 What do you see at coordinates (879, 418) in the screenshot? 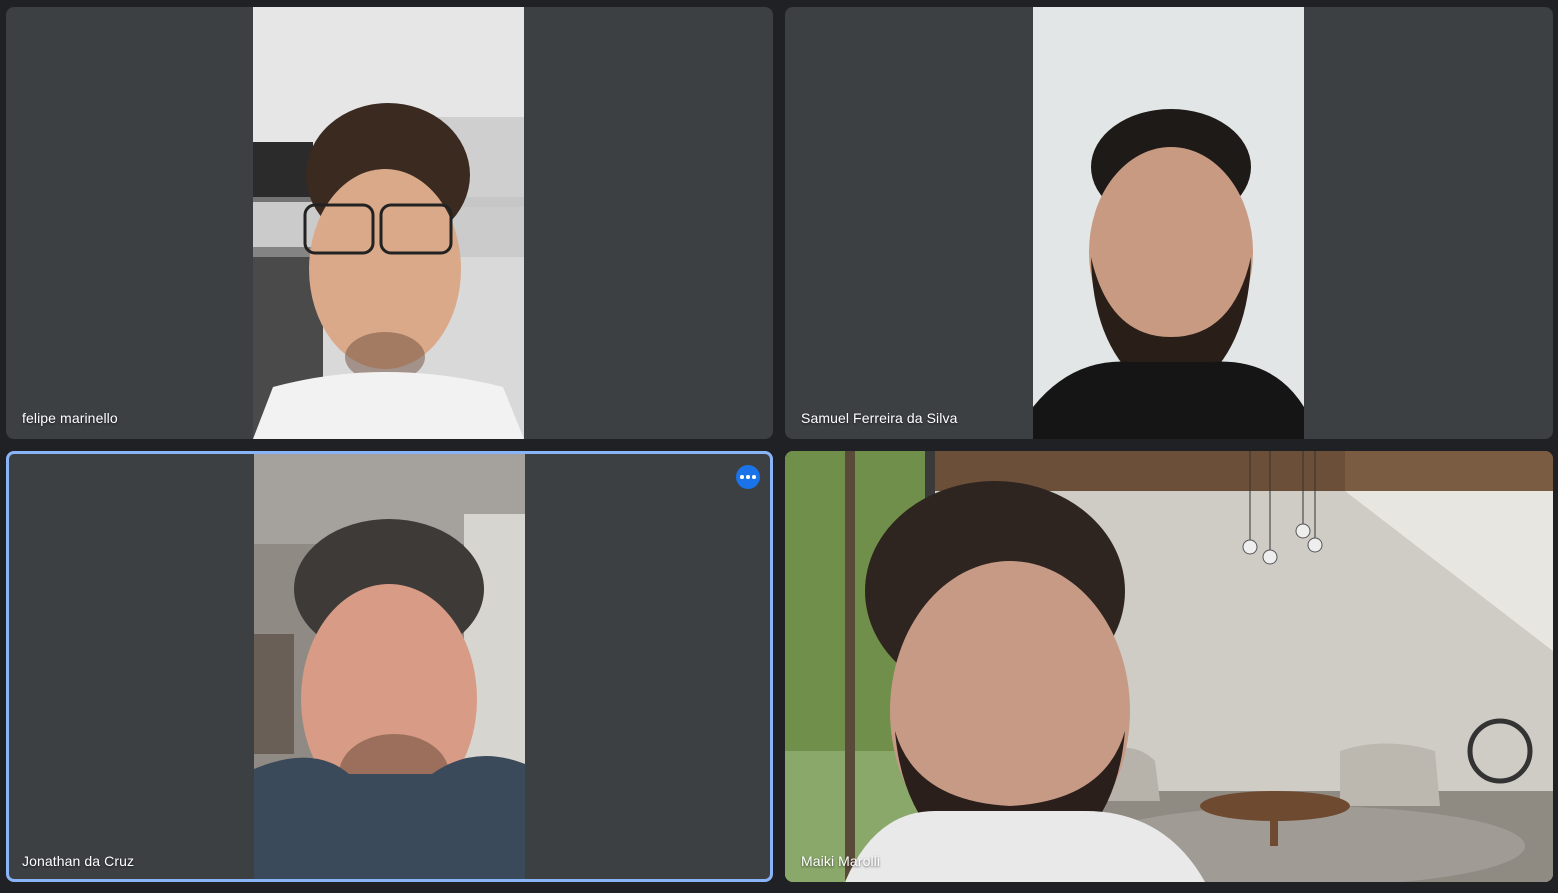
I see `participant-name: Samuel Ferreira da Silva` at bounding box center [879, 418].